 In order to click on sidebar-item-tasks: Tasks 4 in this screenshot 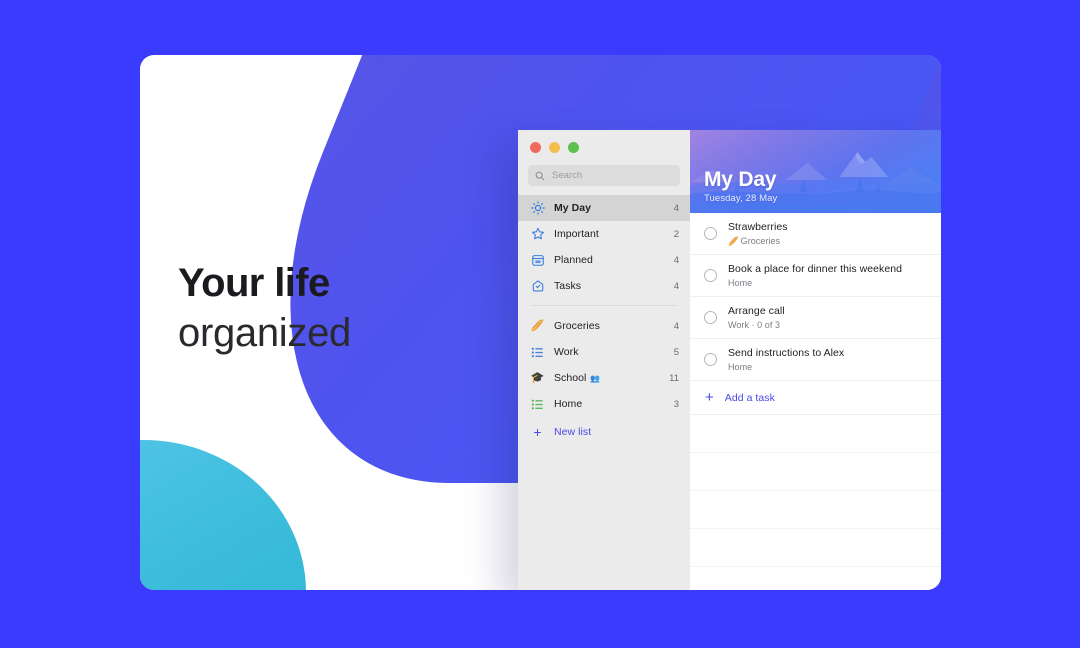, I will do `click(604, 286)`.